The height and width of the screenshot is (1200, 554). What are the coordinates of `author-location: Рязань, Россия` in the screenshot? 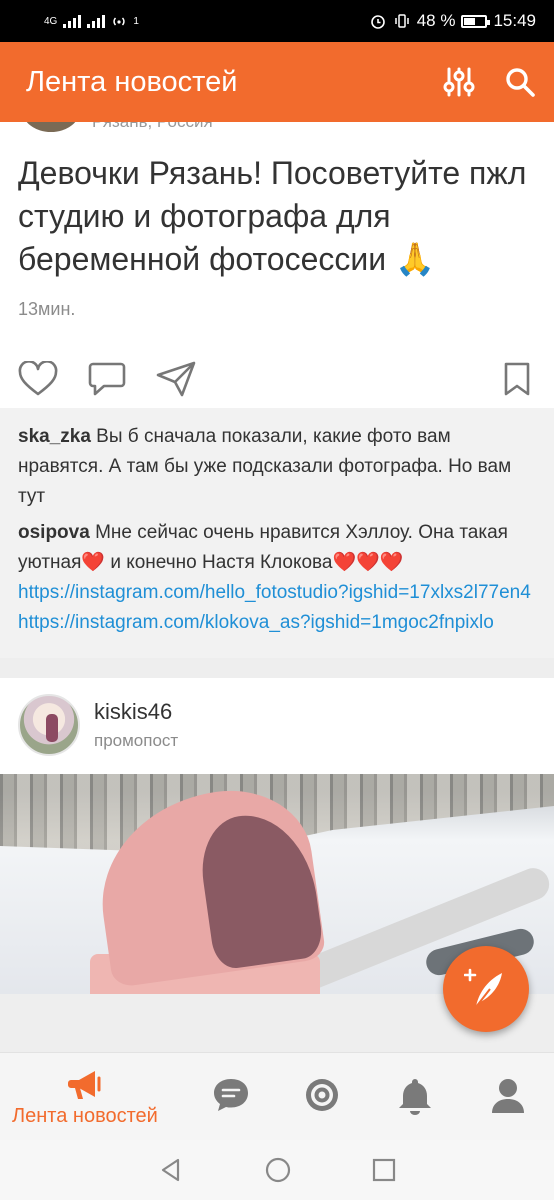 It's located at (152, 127).